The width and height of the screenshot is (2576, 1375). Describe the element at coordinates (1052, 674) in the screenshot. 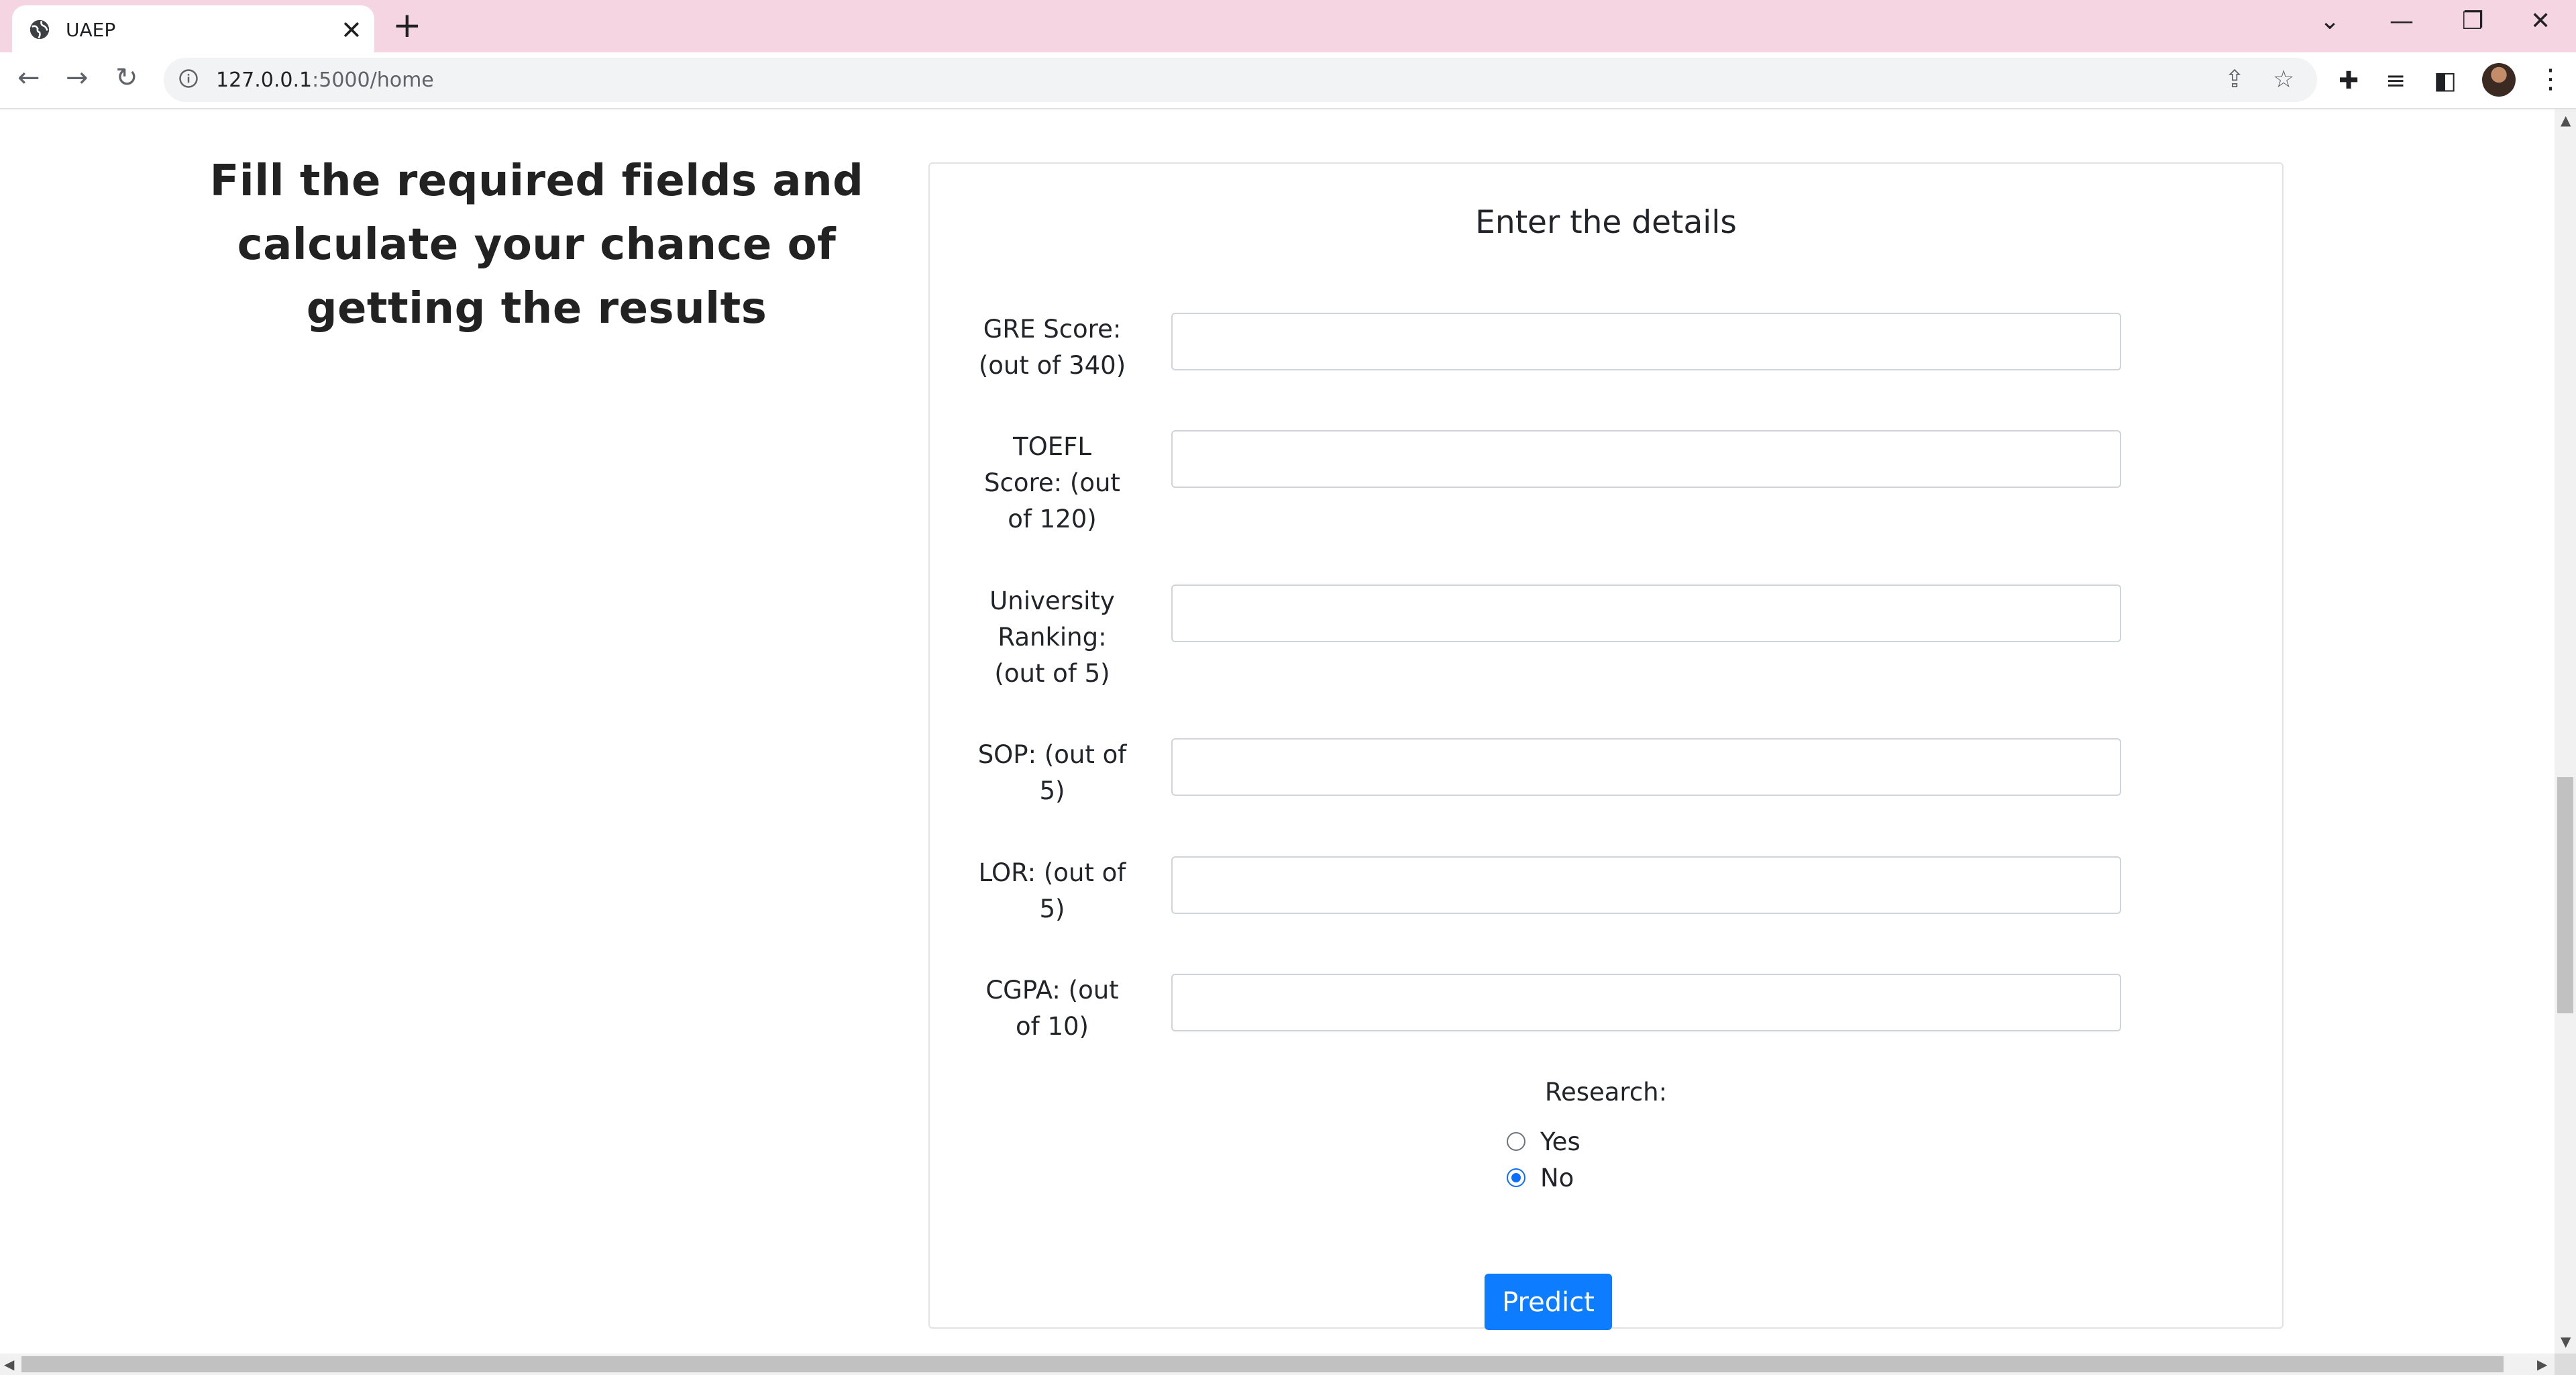

I see `label-line: (out of 5)` at that location.